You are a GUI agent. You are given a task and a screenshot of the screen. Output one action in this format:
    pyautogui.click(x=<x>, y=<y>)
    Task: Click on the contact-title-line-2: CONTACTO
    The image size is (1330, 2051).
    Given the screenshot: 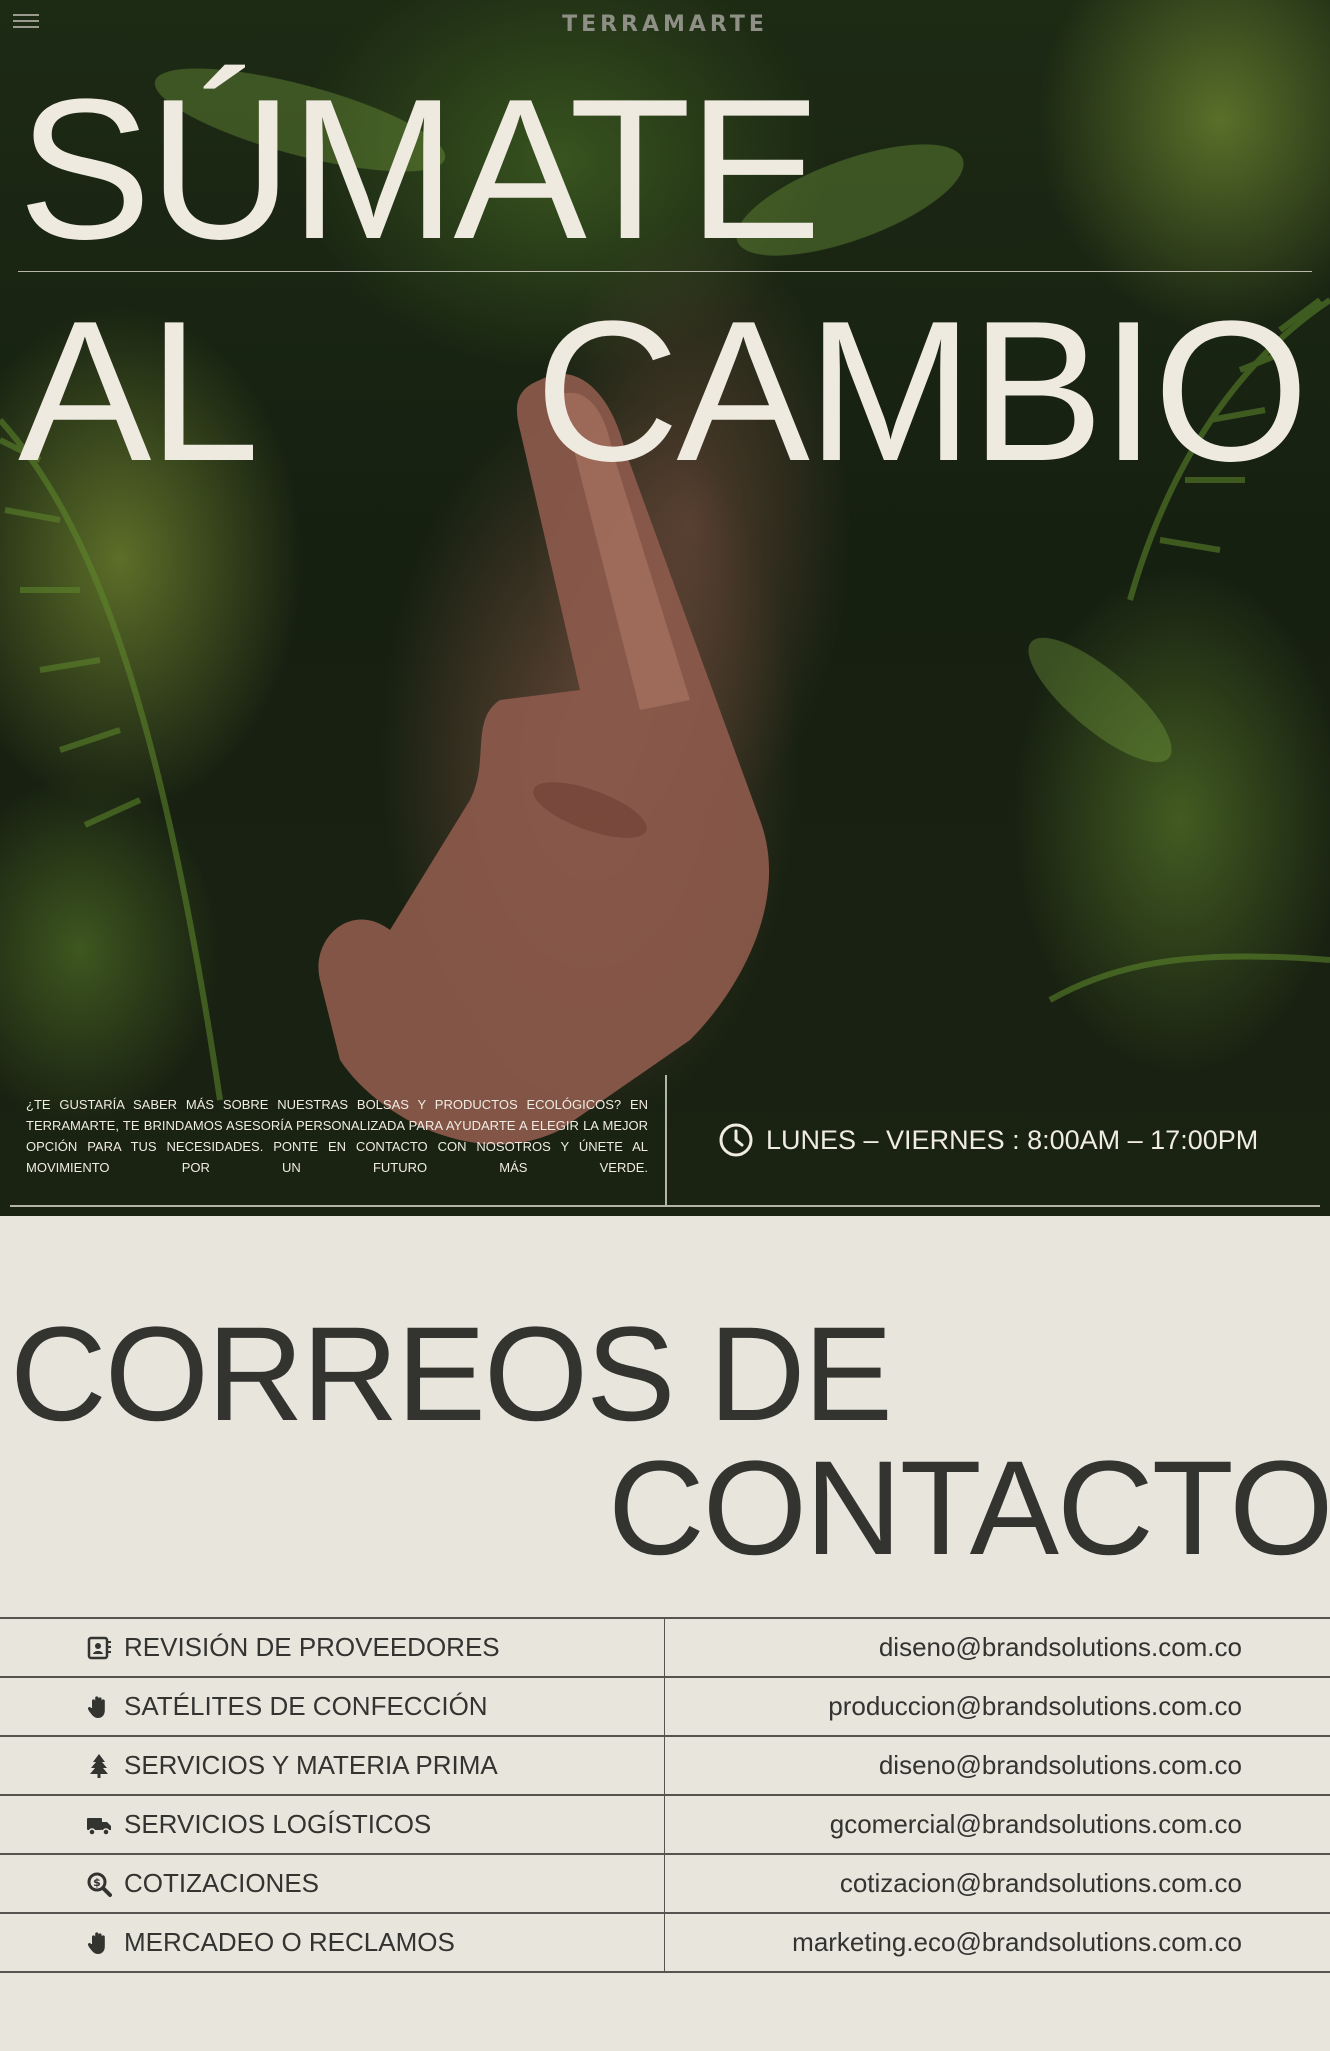 What is the action you would take?
    pyautogui.click(x=969, y=1508)
    